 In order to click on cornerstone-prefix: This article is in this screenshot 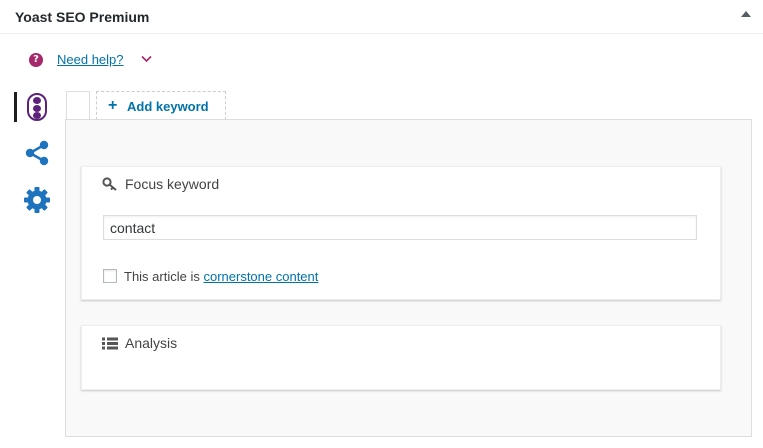, I will do `click(164, 276)`.